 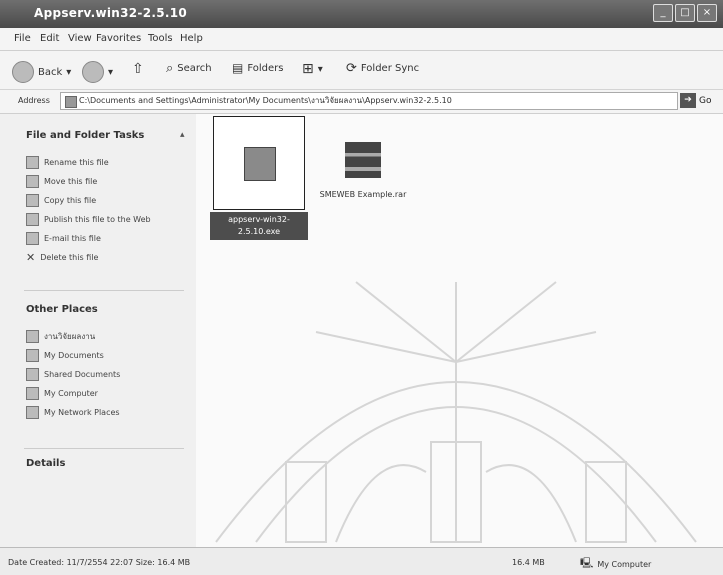 What do you see at coordinates (31, 257) in the screenshot?
I see `delete-x-icon: ✕` at bounding box center [31, 257].